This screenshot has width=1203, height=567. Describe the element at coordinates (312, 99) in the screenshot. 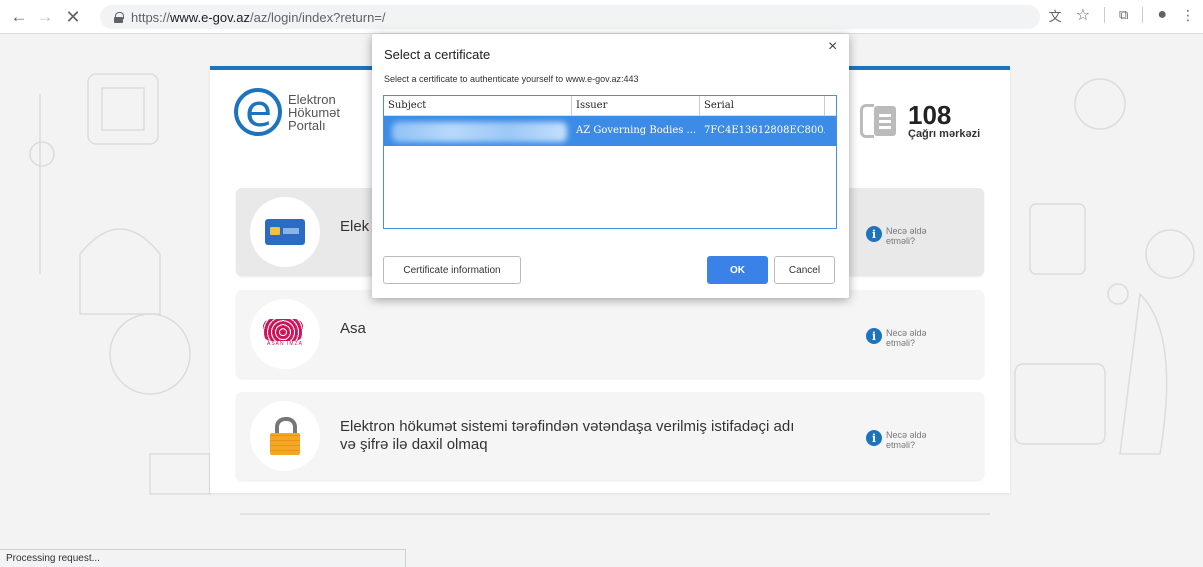

I see `logo-line: Elektron` at that location.